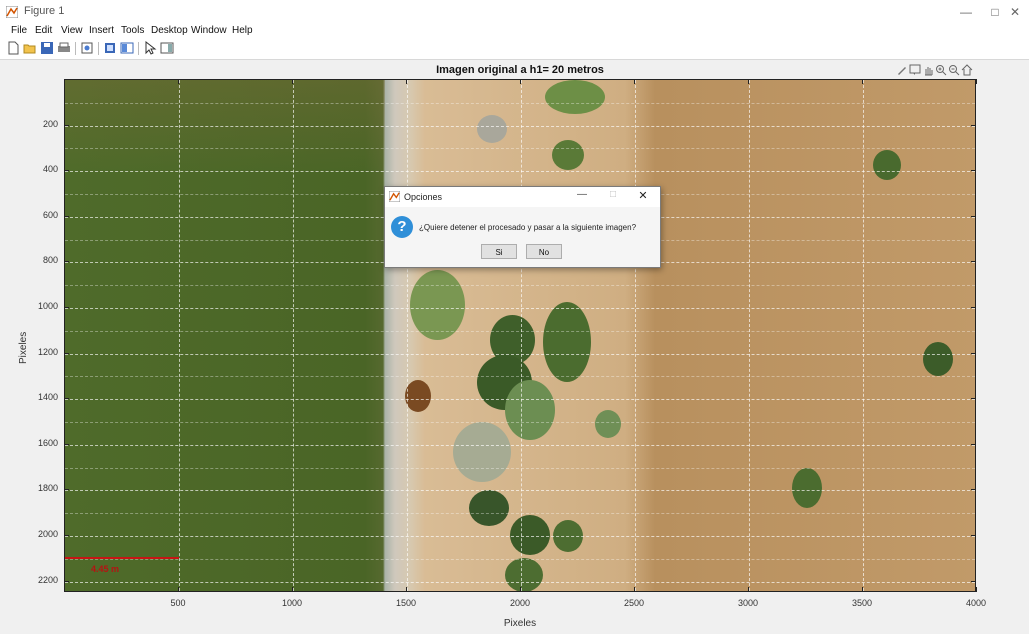 Image resolution: width=1029 pixels, height=634 pixels. What do you see at coordinates (30, 48) in the screenshot?
I see `open-file-icon` at bounding box center [30, 48].